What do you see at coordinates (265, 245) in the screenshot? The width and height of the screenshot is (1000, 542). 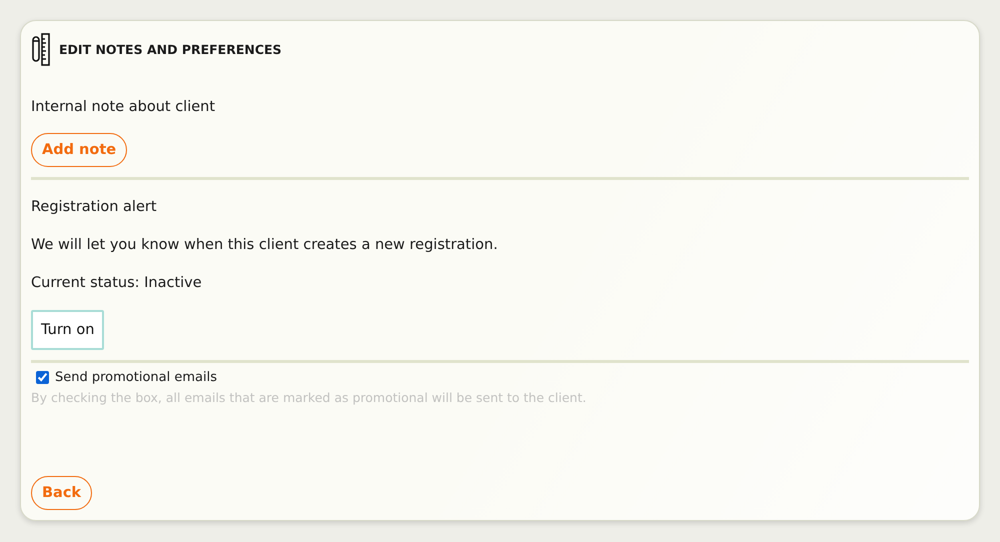 I see `description-text: We will let you know when this client creates a new registration.` at bounding box center [265, 245].